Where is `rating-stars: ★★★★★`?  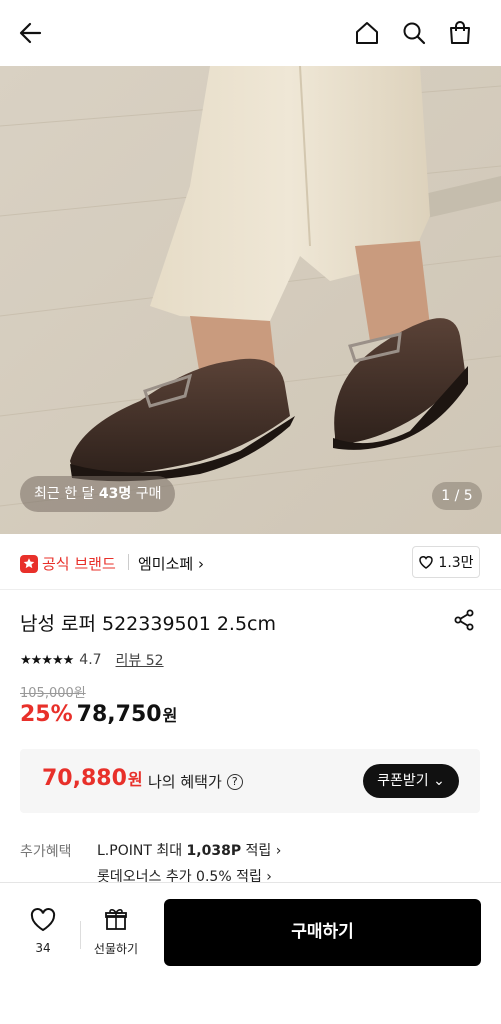
rating-stars: ★★★★★ is located at coordinates (47, 660).